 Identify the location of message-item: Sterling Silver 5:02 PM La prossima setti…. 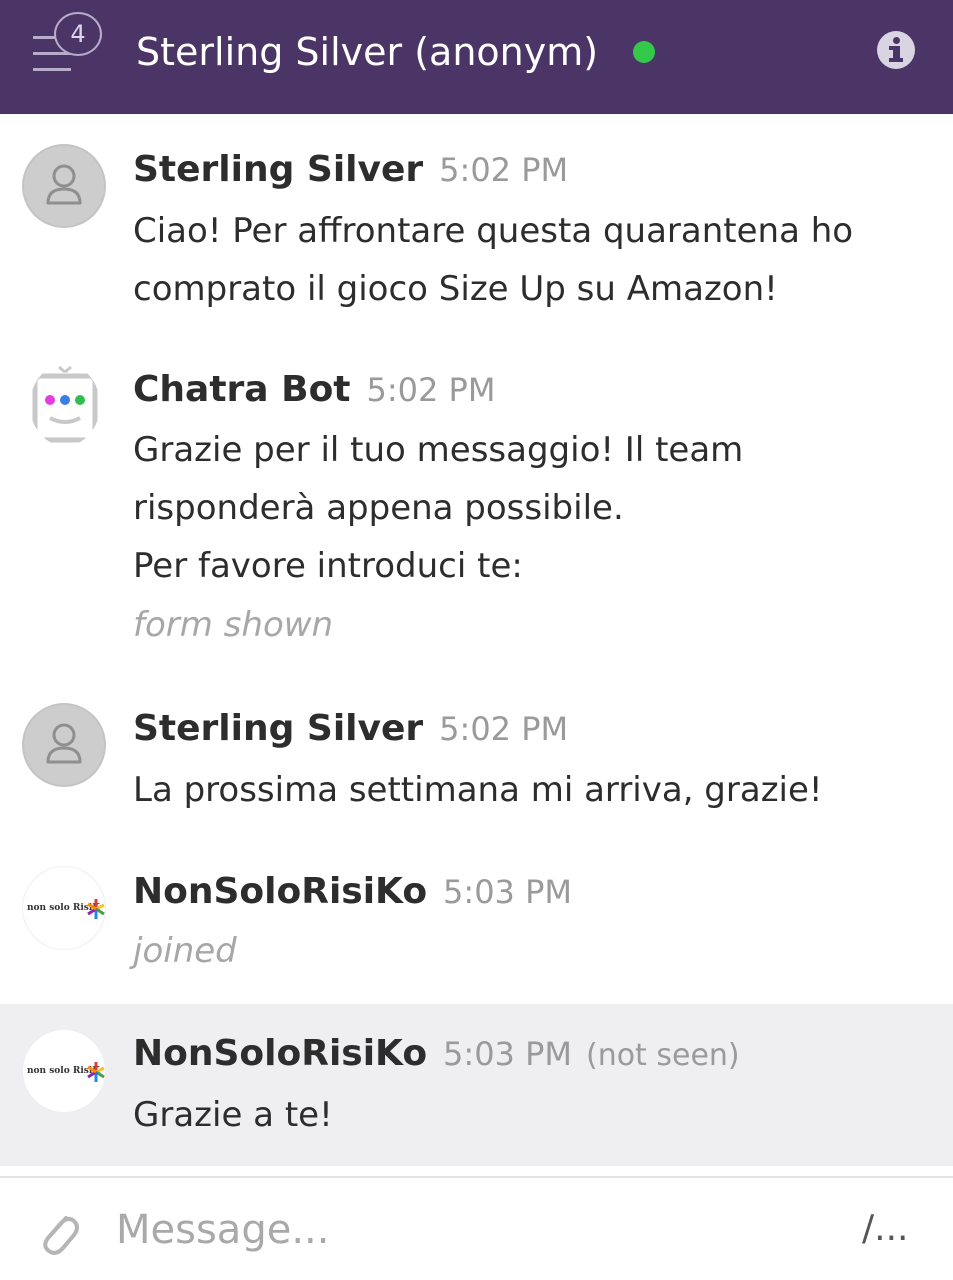
(476, 754).